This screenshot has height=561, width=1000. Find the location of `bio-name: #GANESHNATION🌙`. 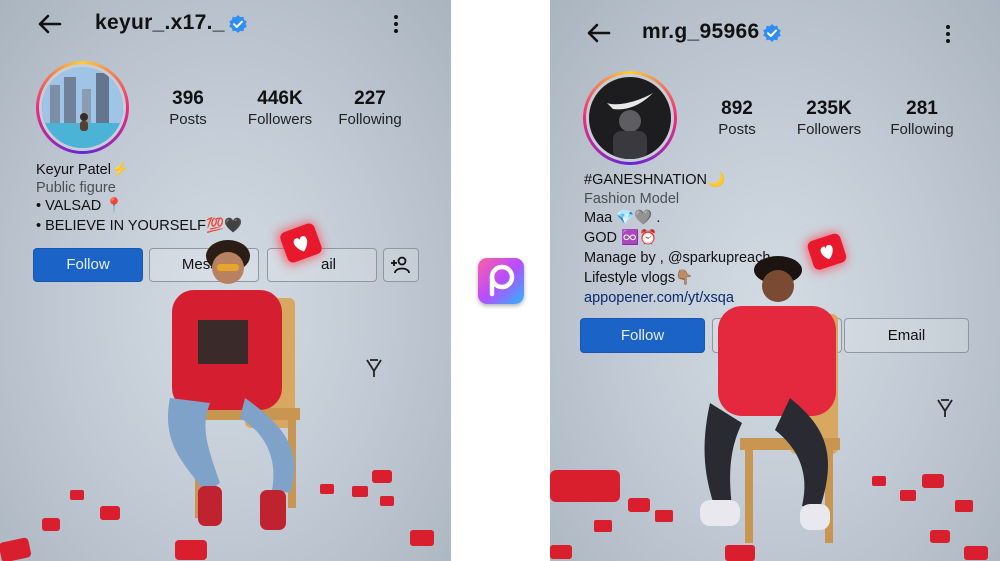

bio-name: #GANESHNATION🌙 is located at coordinates (655, 180).